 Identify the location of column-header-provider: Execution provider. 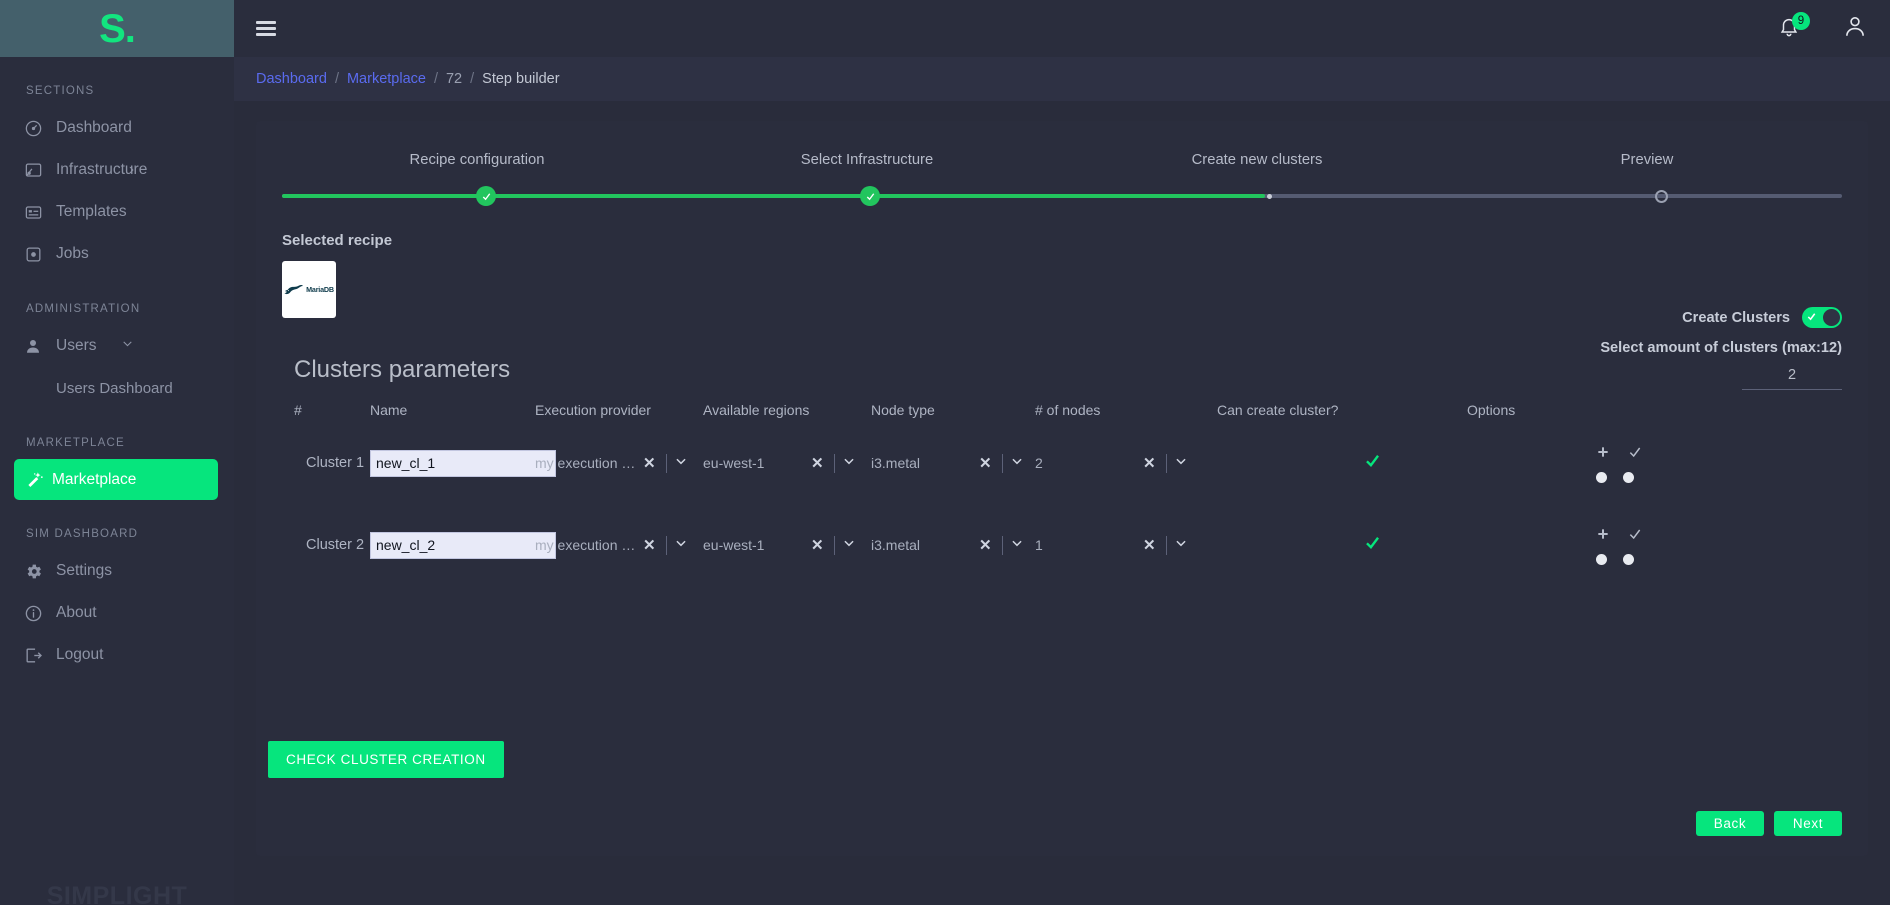
(593, 410).